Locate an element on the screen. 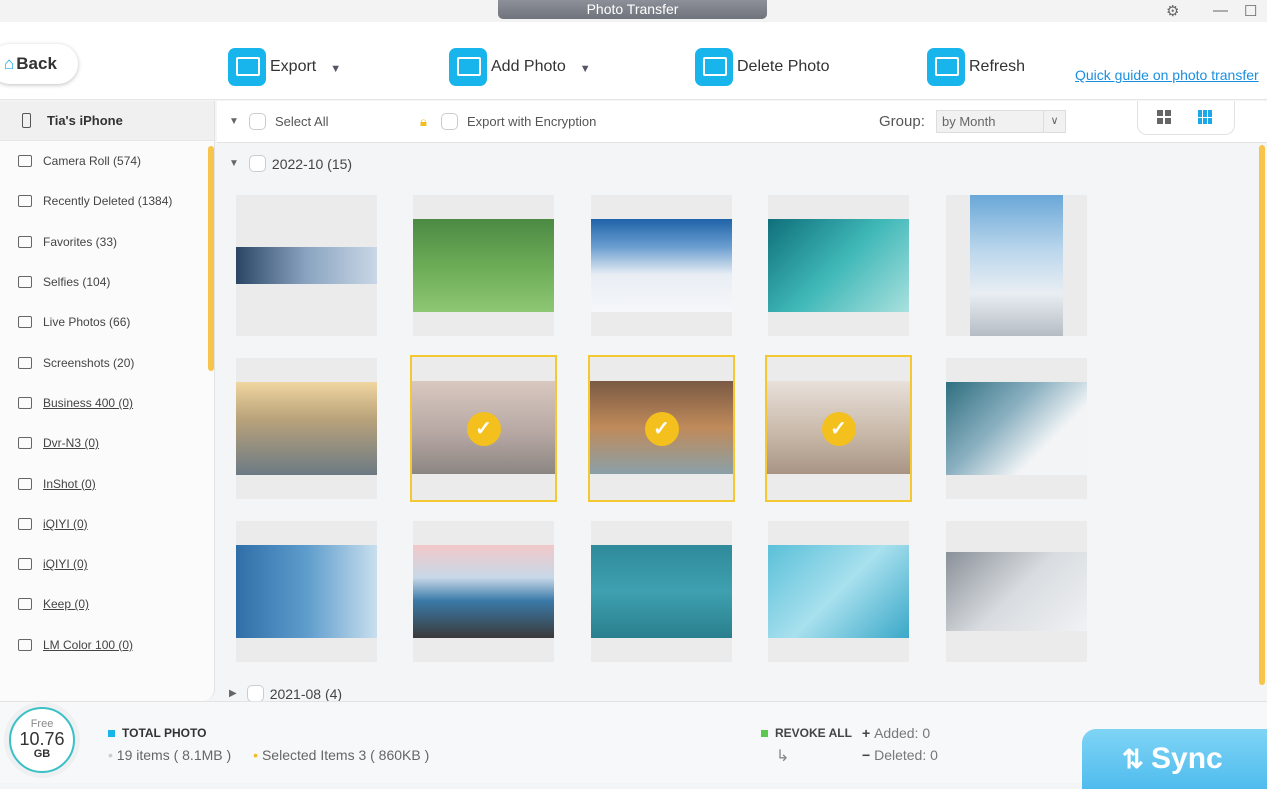  sidebar-item: Keep (0) is located at coordinates (107, 604).